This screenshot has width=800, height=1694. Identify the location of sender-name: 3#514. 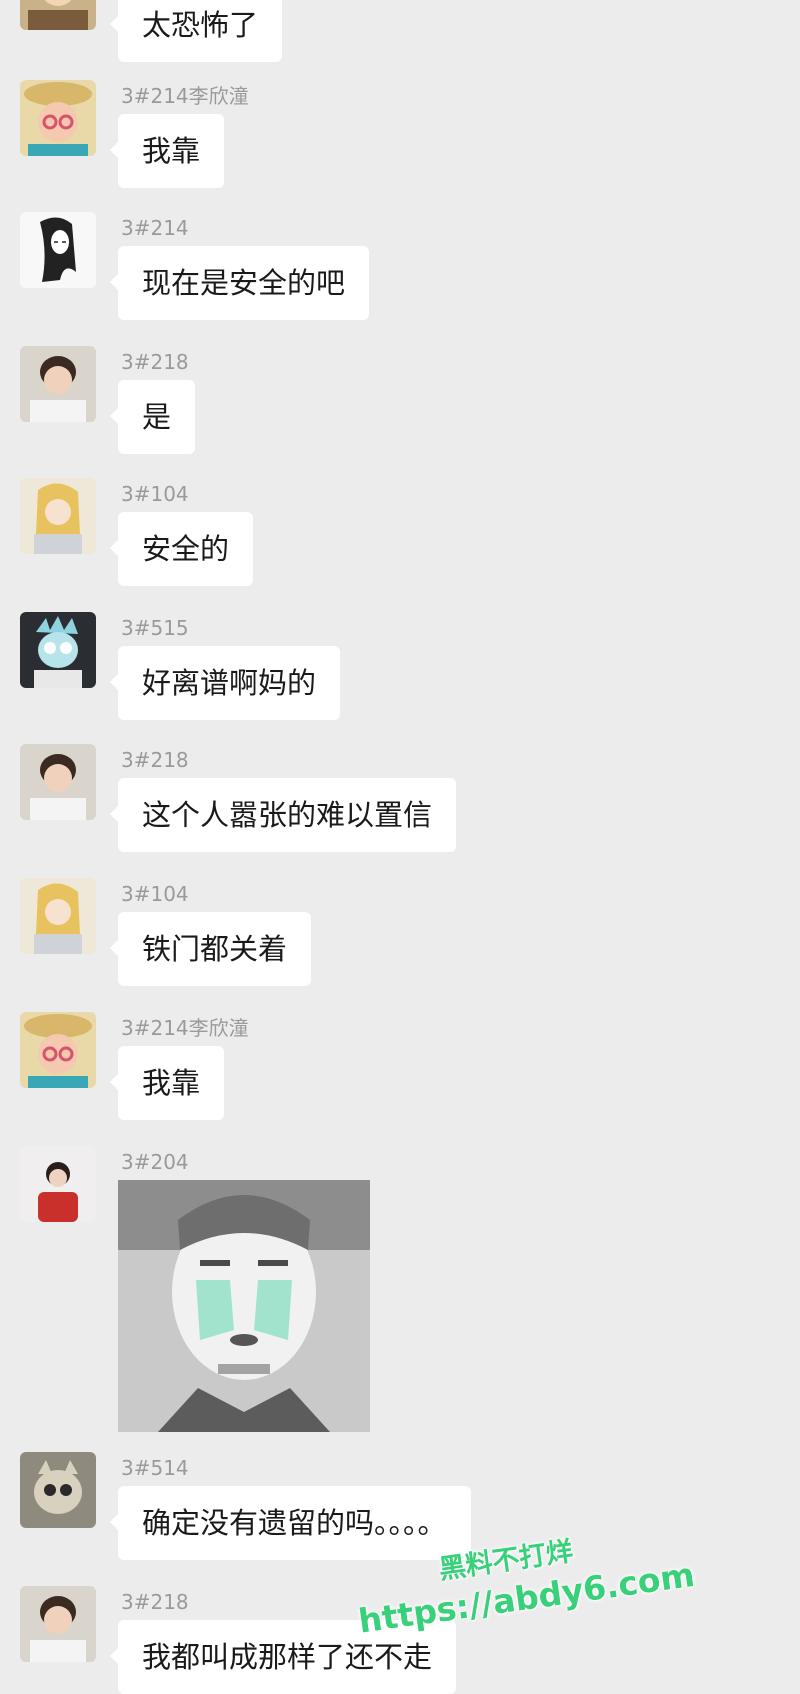
(155, 1468).